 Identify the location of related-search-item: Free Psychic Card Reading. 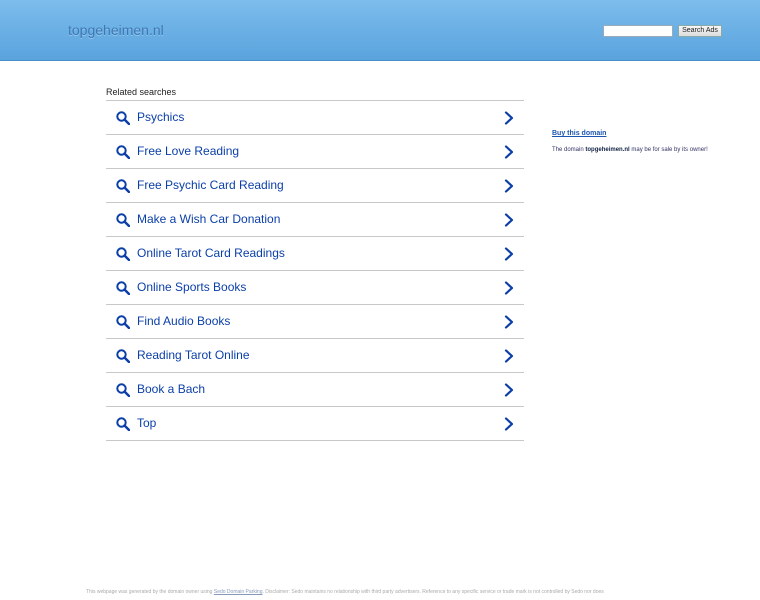
(315, 186).